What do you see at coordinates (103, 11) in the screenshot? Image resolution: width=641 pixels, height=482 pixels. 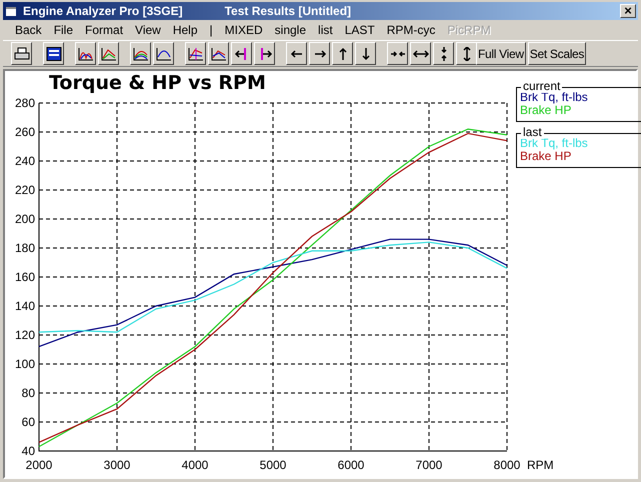 I see `window-title: Engine Analyzer Pro [3SGE]` at bounding box center [103, 11].